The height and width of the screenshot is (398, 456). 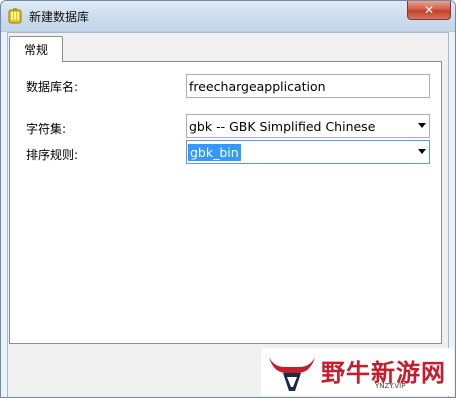 What do you see at coordinates (46, 129) in the screenshot?
I see `charset-label: 字符集:` at bounding box center [46, 129].